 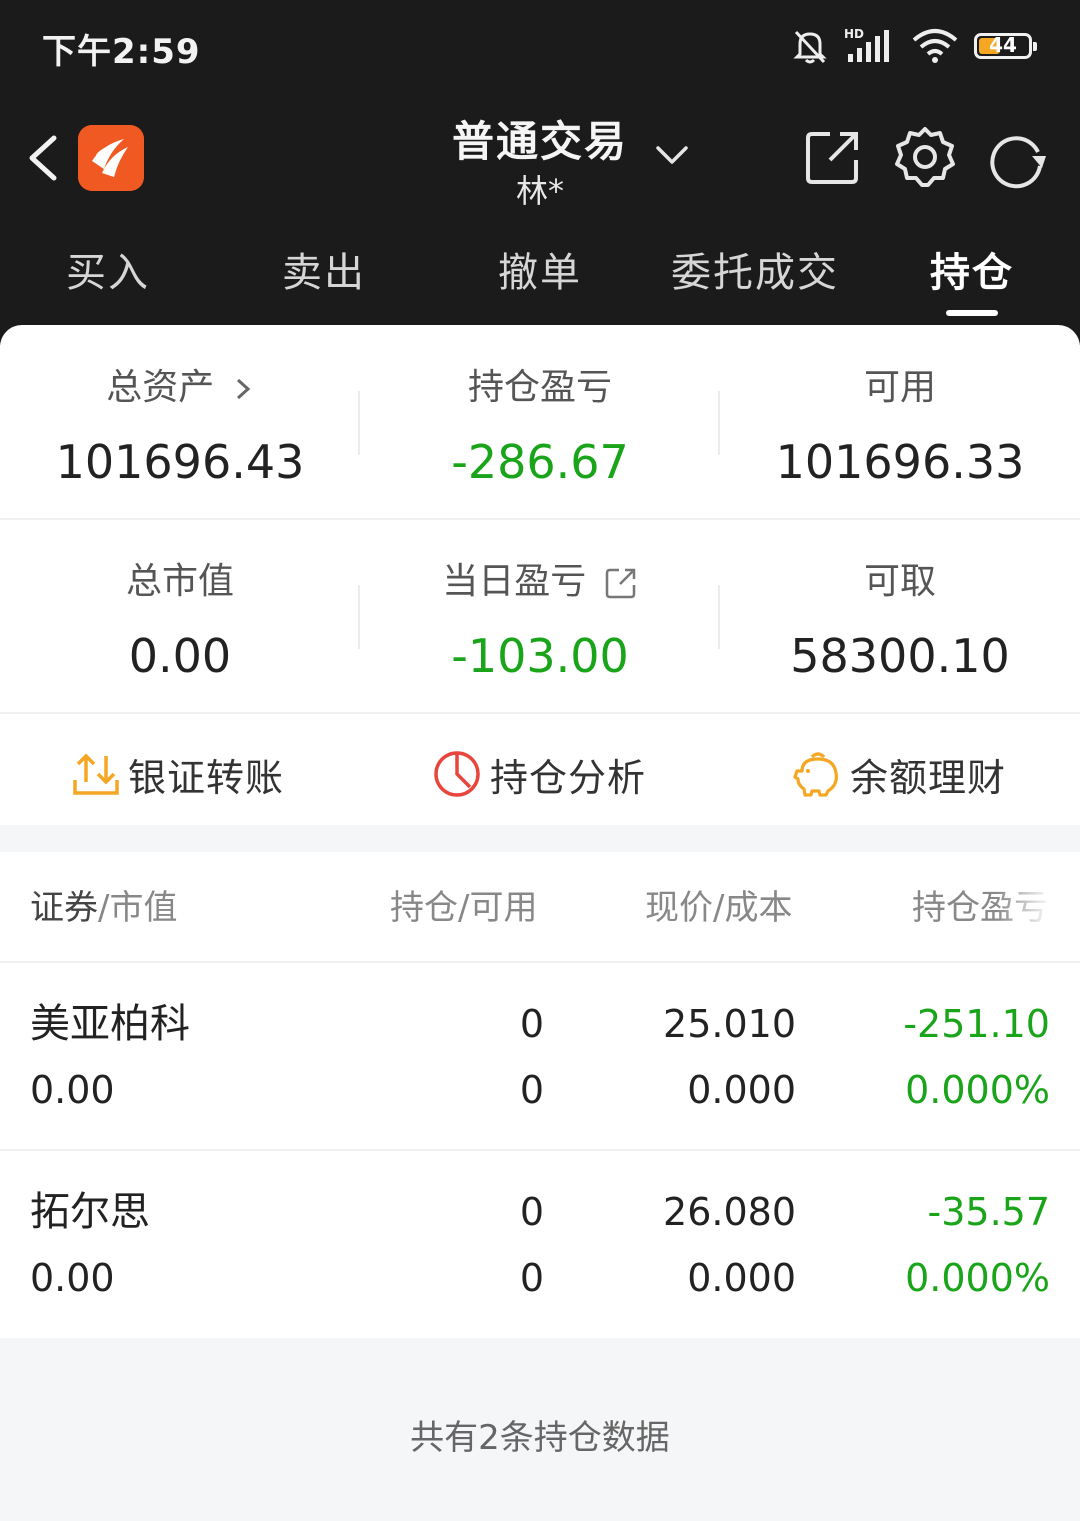 I want to click on header-price: 现价/成本, so click(x=718, y=908).